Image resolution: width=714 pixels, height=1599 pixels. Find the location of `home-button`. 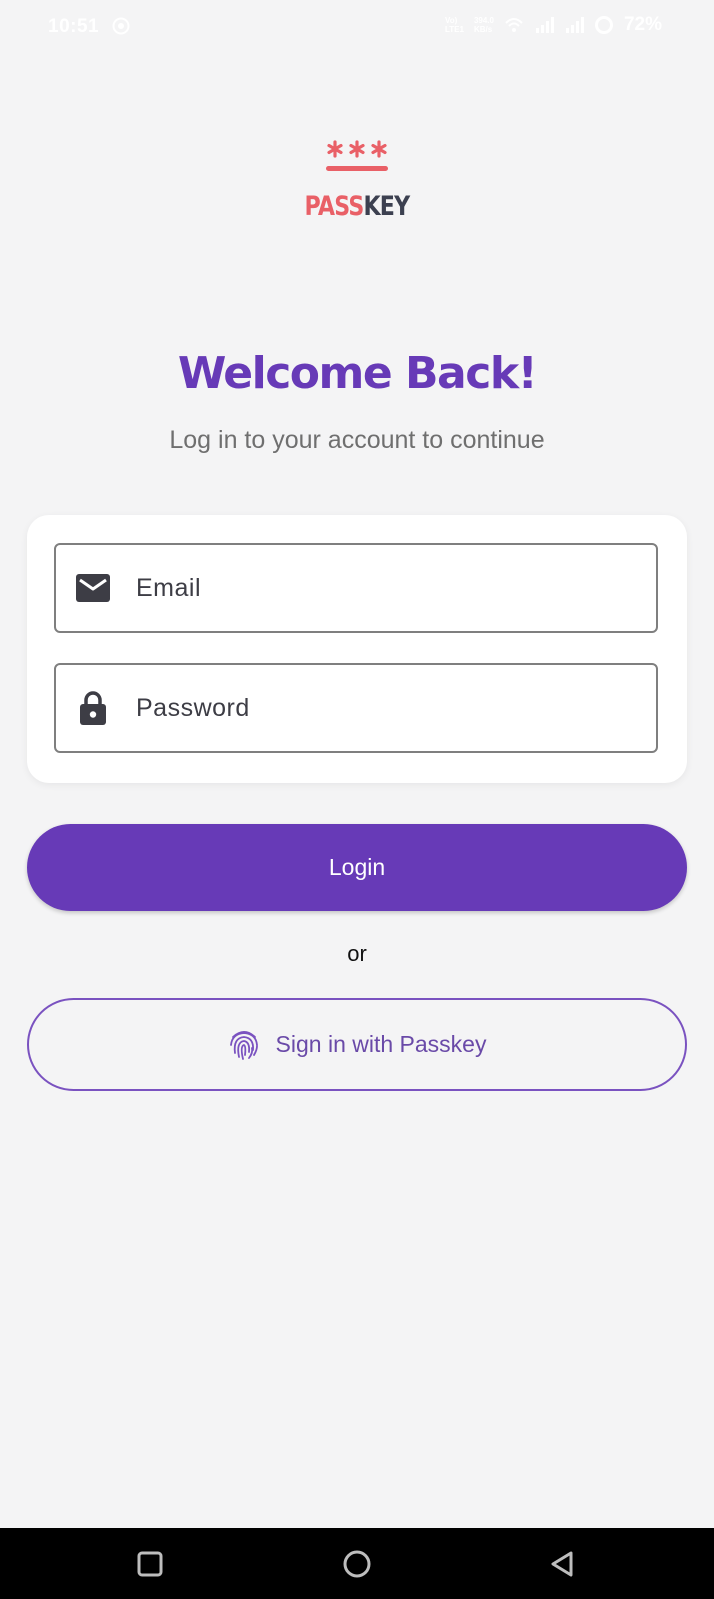

home-button is located at coordinates (357, 1563).